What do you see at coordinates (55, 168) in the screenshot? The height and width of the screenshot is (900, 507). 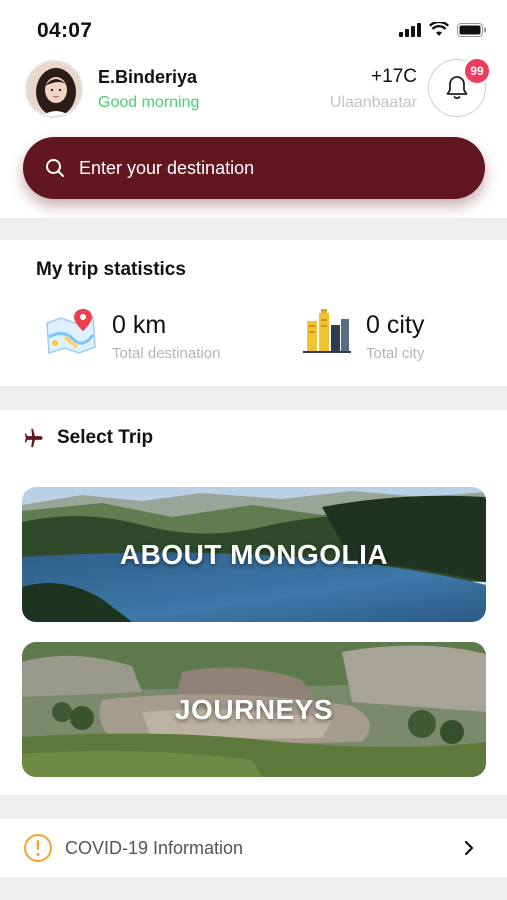 I see `search-icon` at bounding box center [55, 168].